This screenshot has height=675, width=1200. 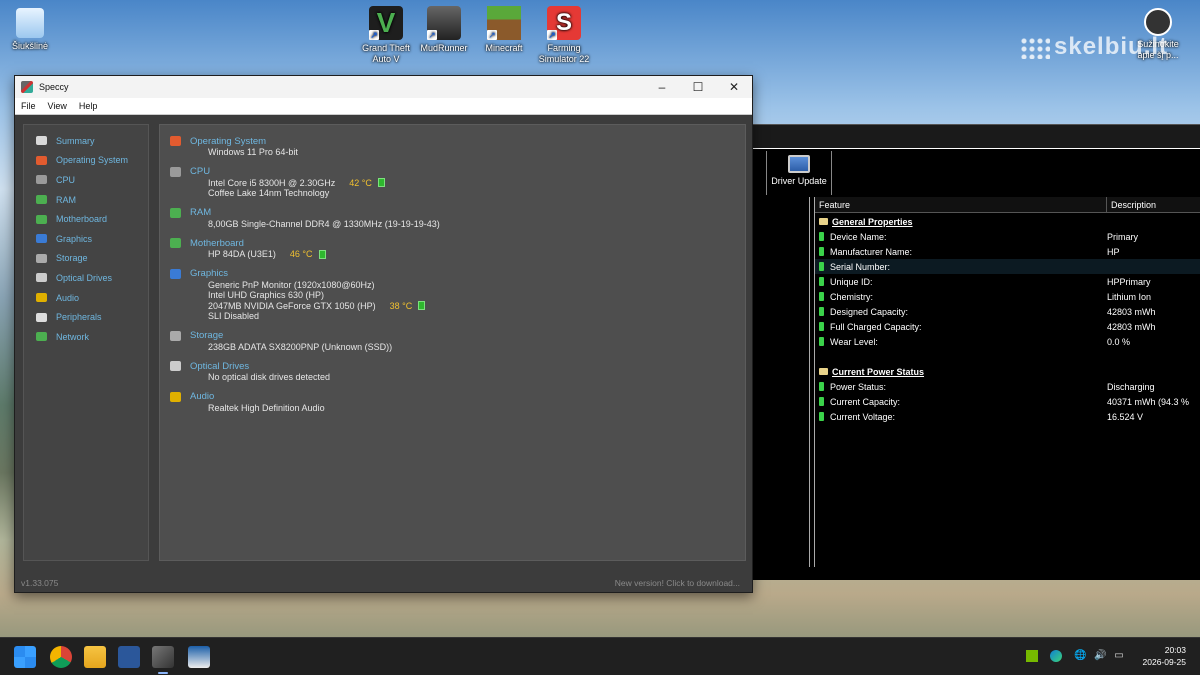 I want to click on recycle-bin-icon-image, so click(x=30, y=23).